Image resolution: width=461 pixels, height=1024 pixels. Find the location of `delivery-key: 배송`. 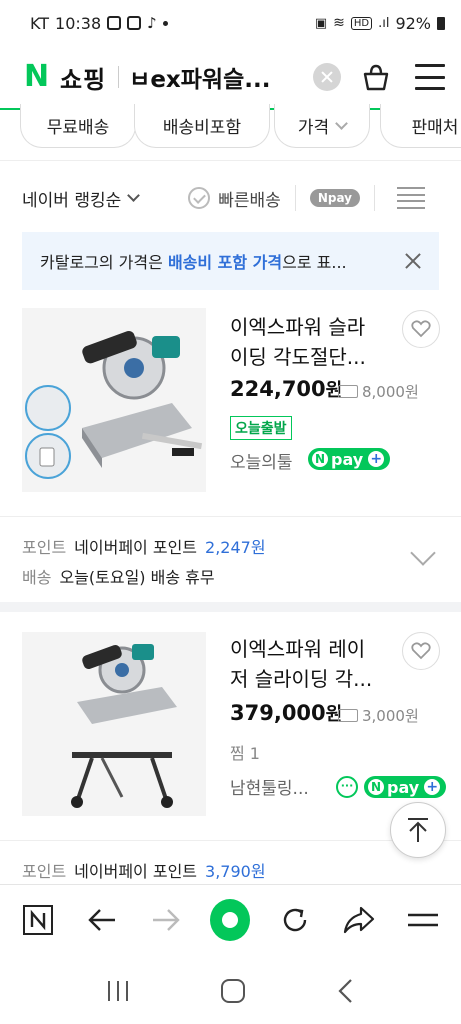

delivery-key: 배송 is located at coordinates (37, 577).